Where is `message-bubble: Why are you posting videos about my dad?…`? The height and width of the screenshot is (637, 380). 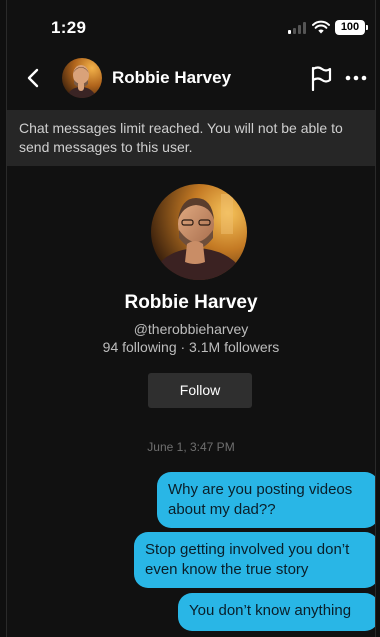 message-bubble: Why are you posting videos about my dad?… is located at coordinates (266, 500).